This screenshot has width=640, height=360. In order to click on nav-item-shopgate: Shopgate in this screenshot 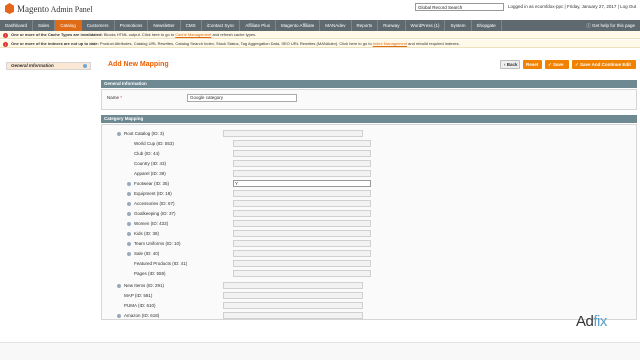, I will do `click(487, 25)`.